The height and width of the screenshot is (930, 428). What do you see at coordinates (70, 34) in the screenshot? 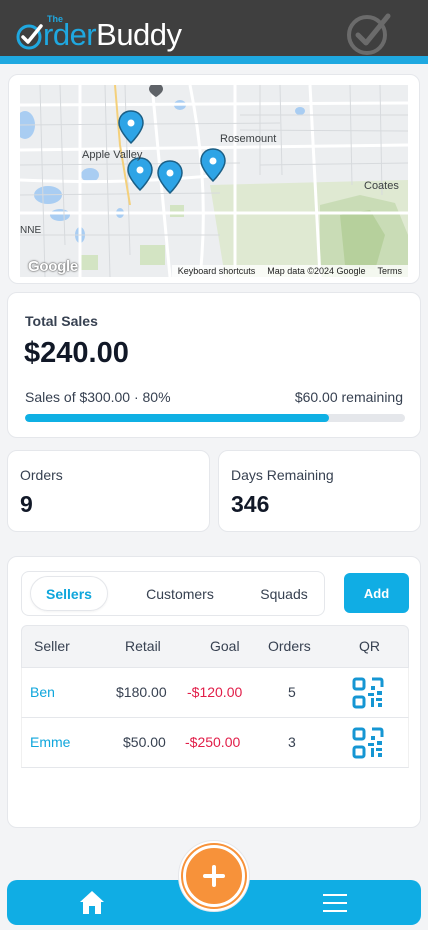
I see `logo-order-text: rder` at bounding box center [70, 34].